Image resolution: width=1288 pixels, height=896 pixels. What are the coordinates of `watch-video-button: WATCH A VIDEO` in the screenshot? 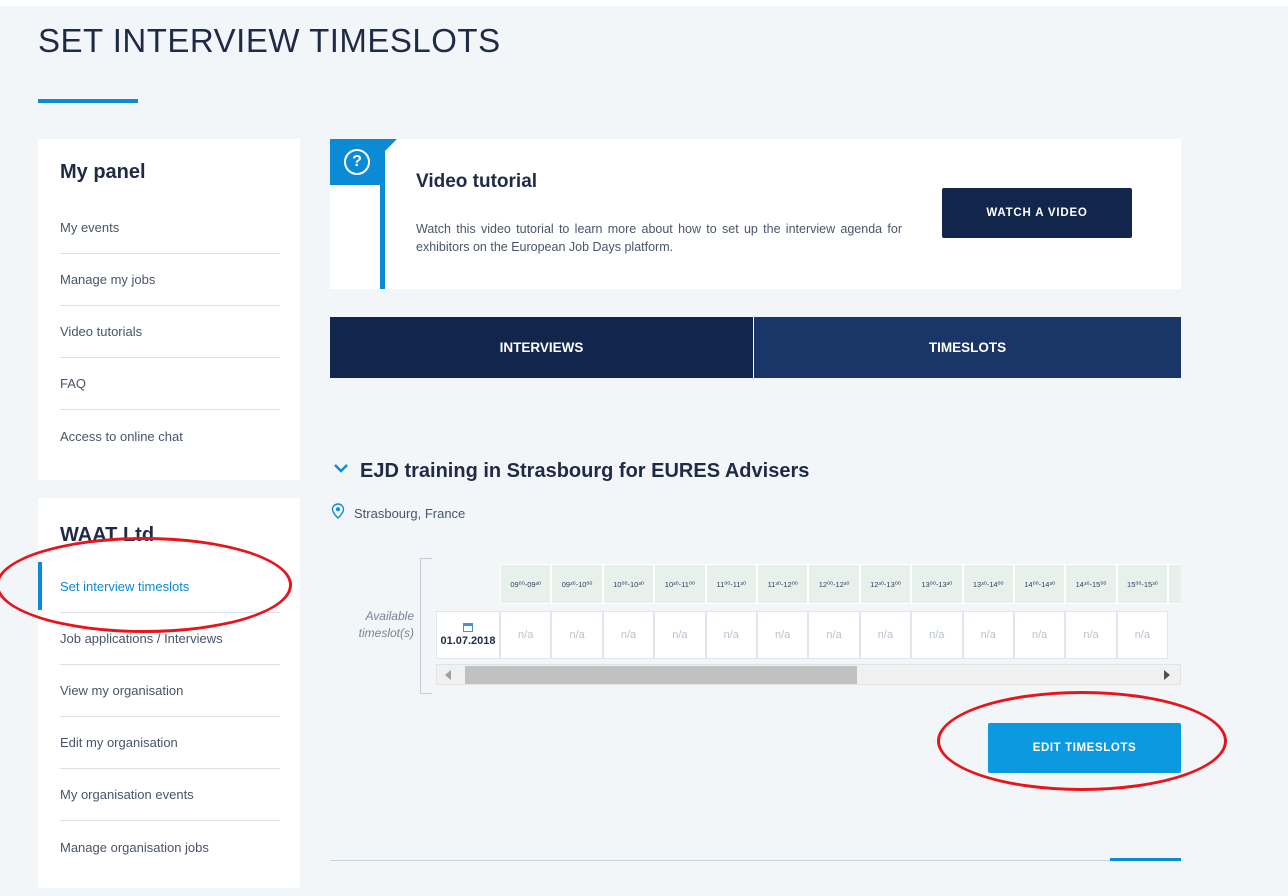 It's located at (1037, 213).